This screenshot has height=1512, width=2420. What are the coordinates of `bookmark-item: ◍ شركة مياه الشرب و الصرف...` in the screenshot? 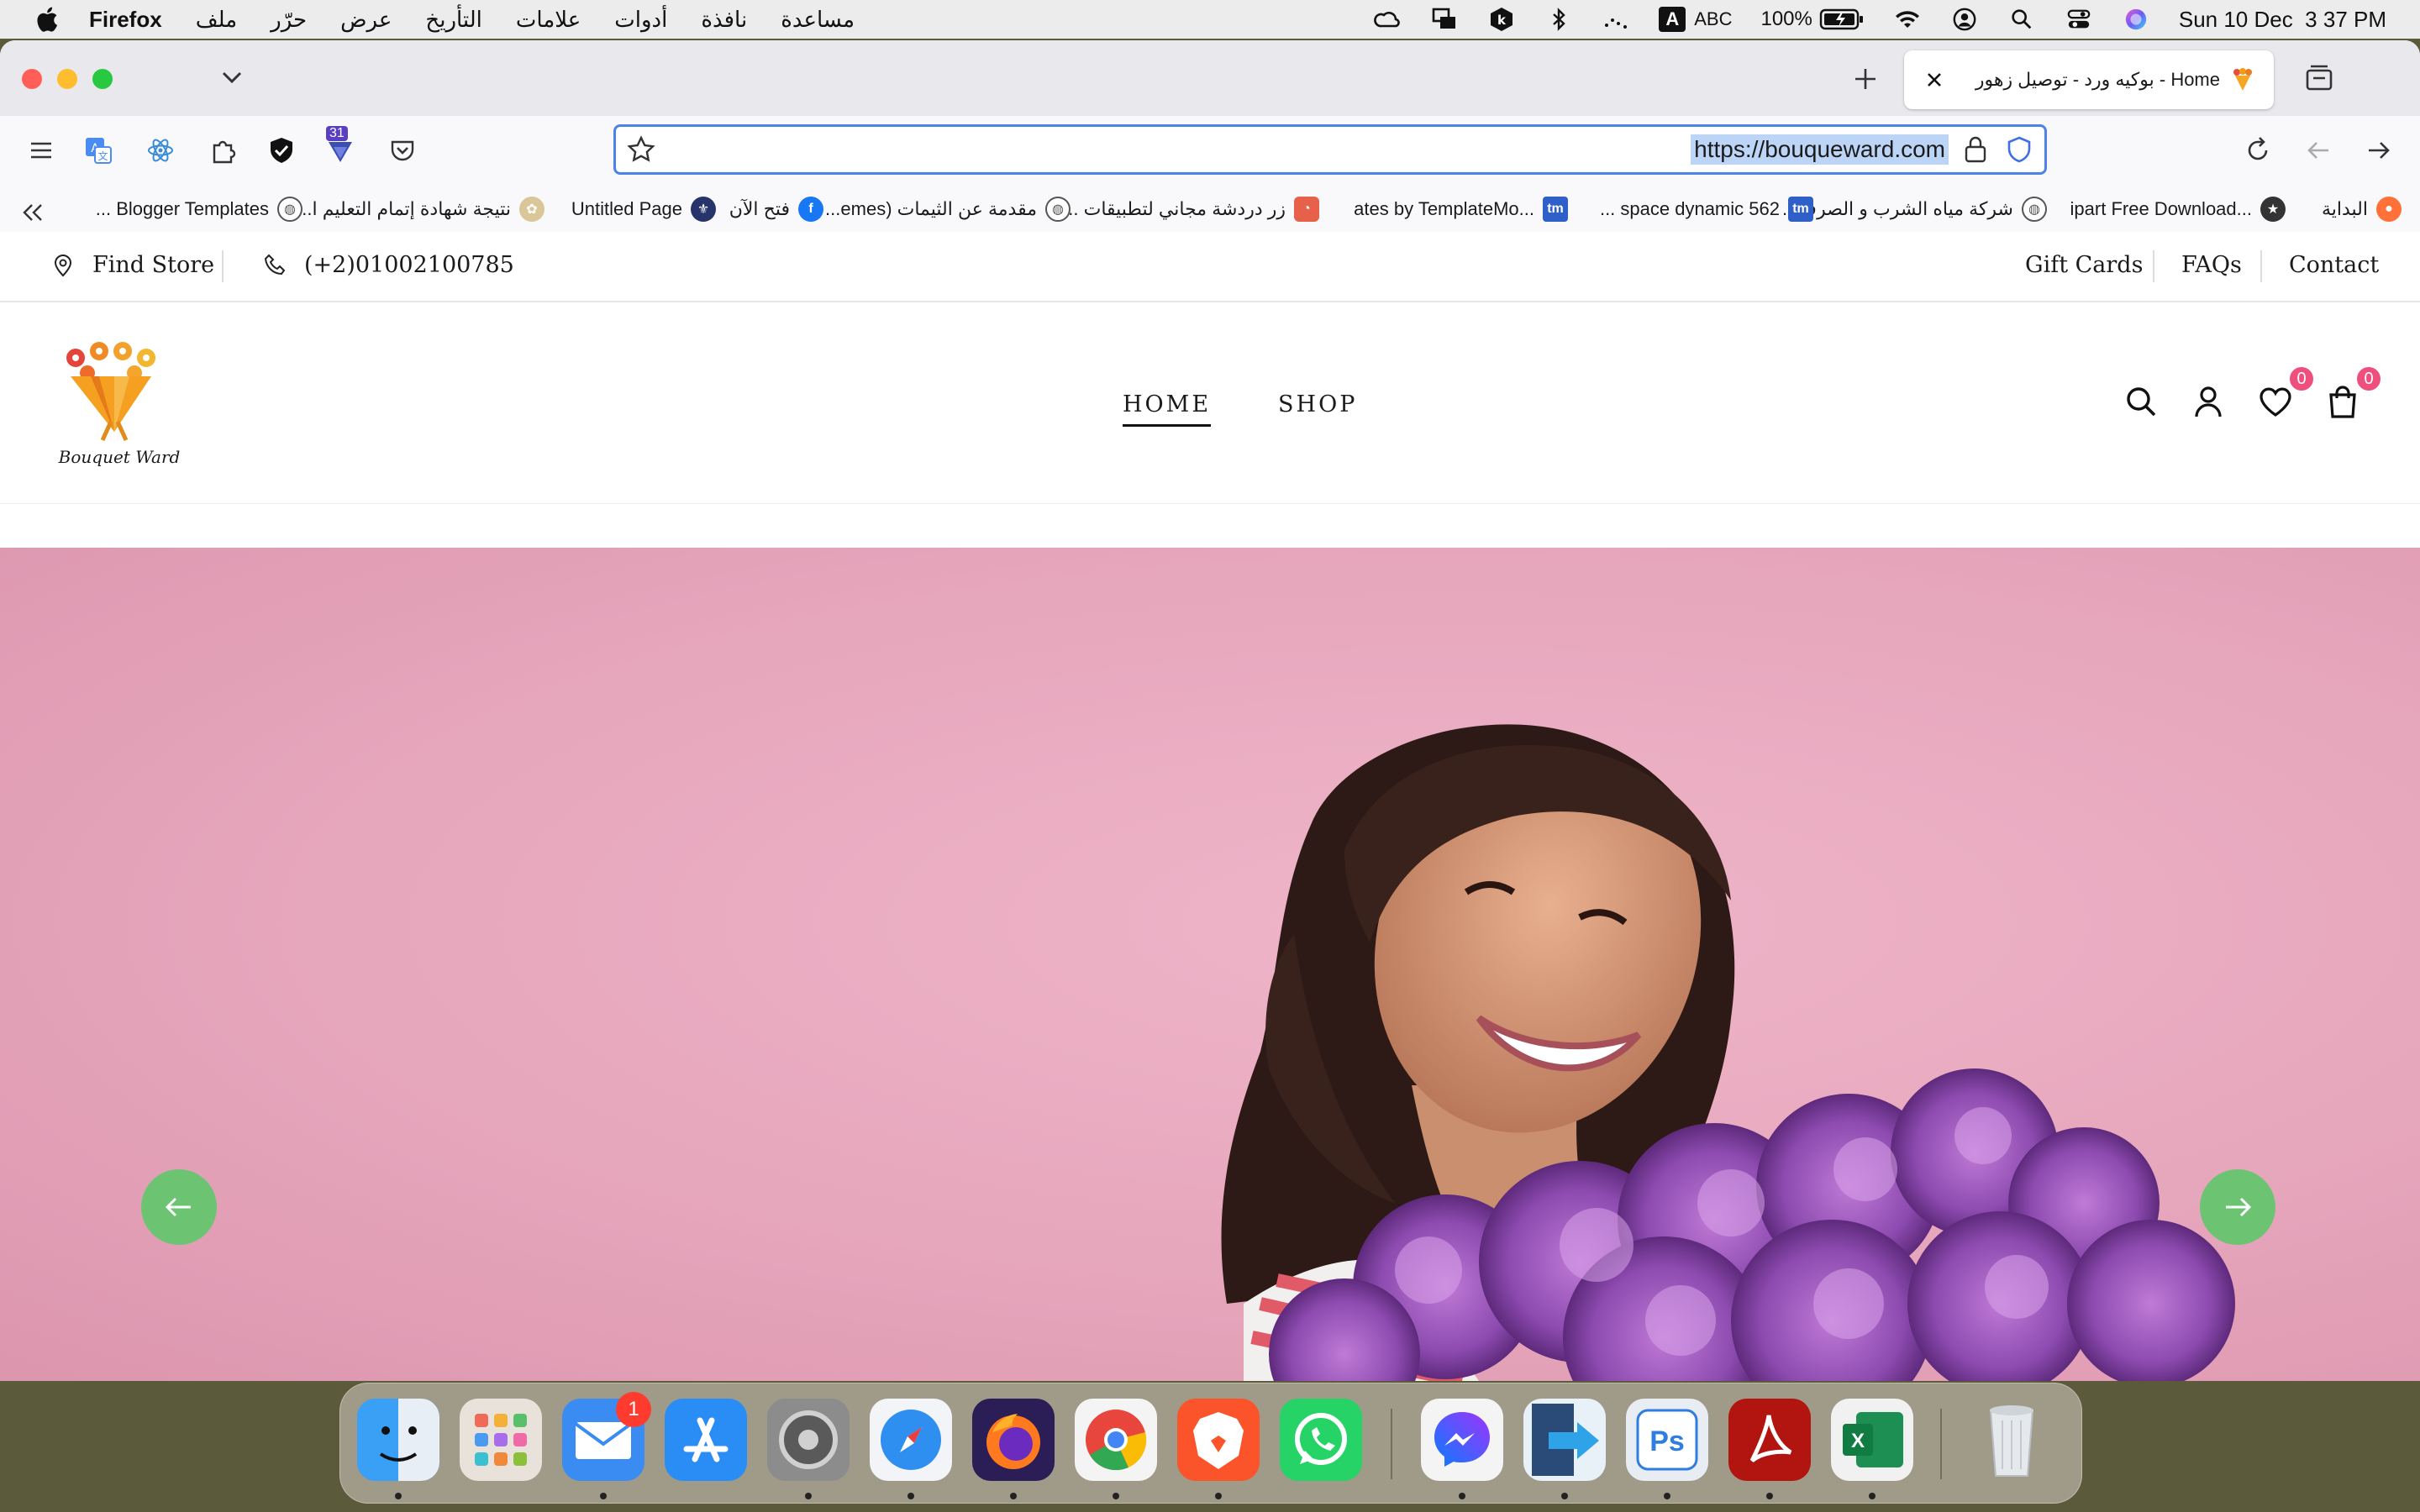 It's located at (1915, 209).